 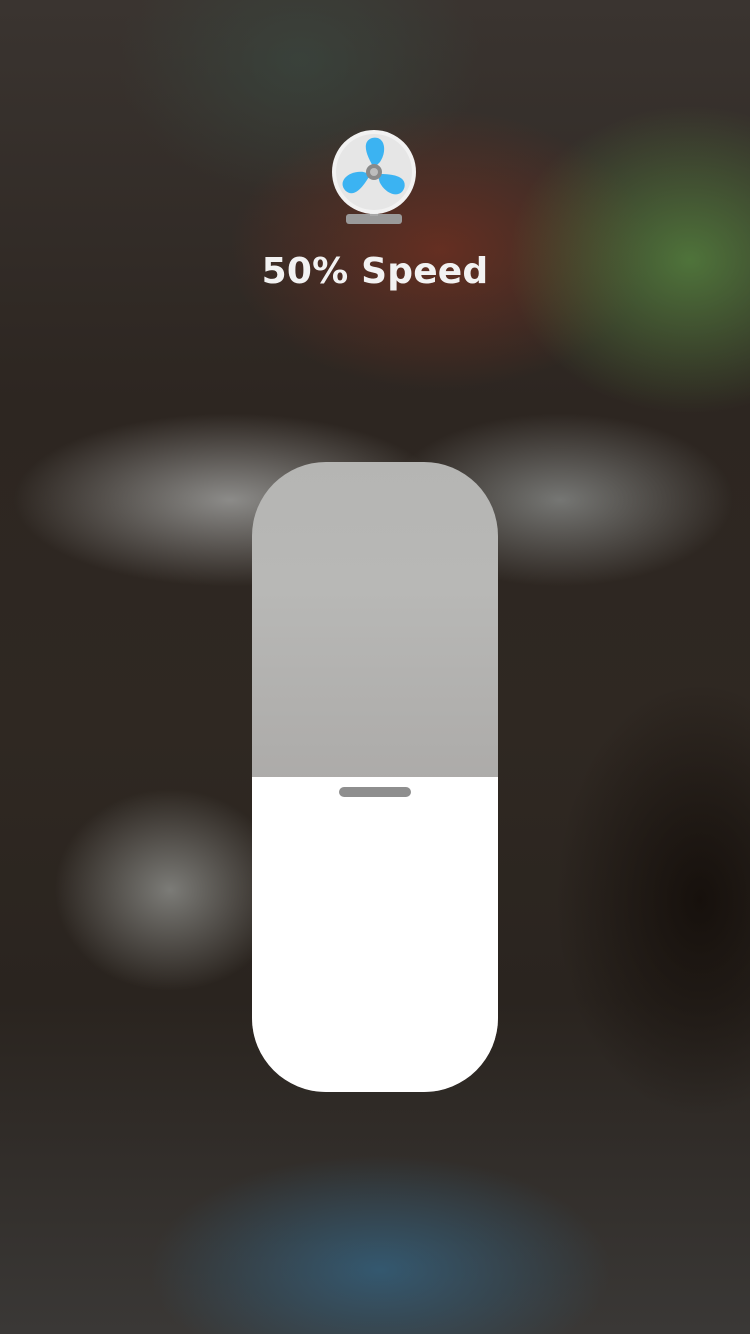 I want to click on speed-label: 50% Speed, so click(x=375, y=271).